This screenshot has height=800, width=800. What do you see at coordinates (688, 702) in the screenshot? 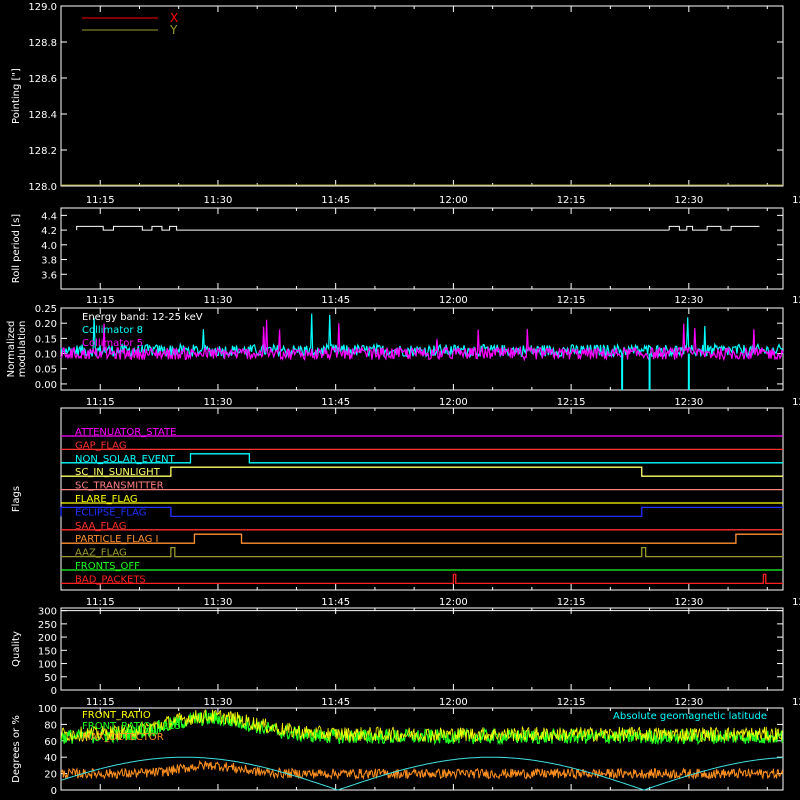
I see `quality-xtick-label: 12:30` at bounding box center [688, 702].